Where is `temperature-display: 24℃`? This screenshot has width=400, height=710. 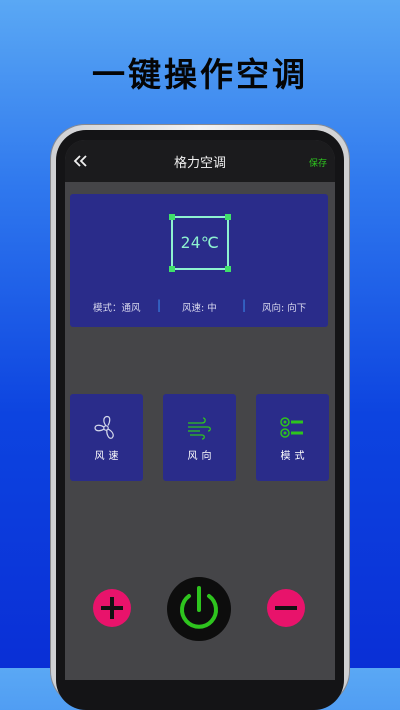 temperature-display: 24℃ is located at coordinates (200, 243).